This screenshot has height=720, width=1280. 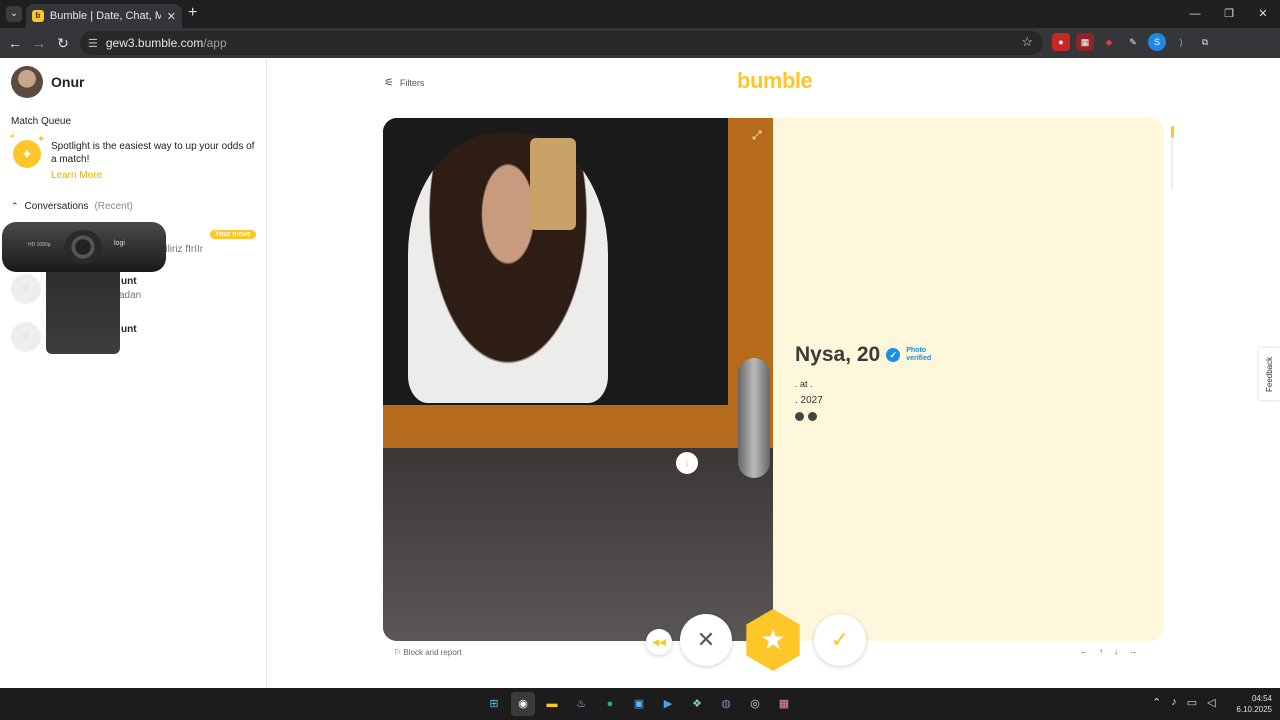 What do you see at coordinates (659, 642) in the screenshot?
I see `backtrack-button: ◀◀` at bounding box center [659, 642].